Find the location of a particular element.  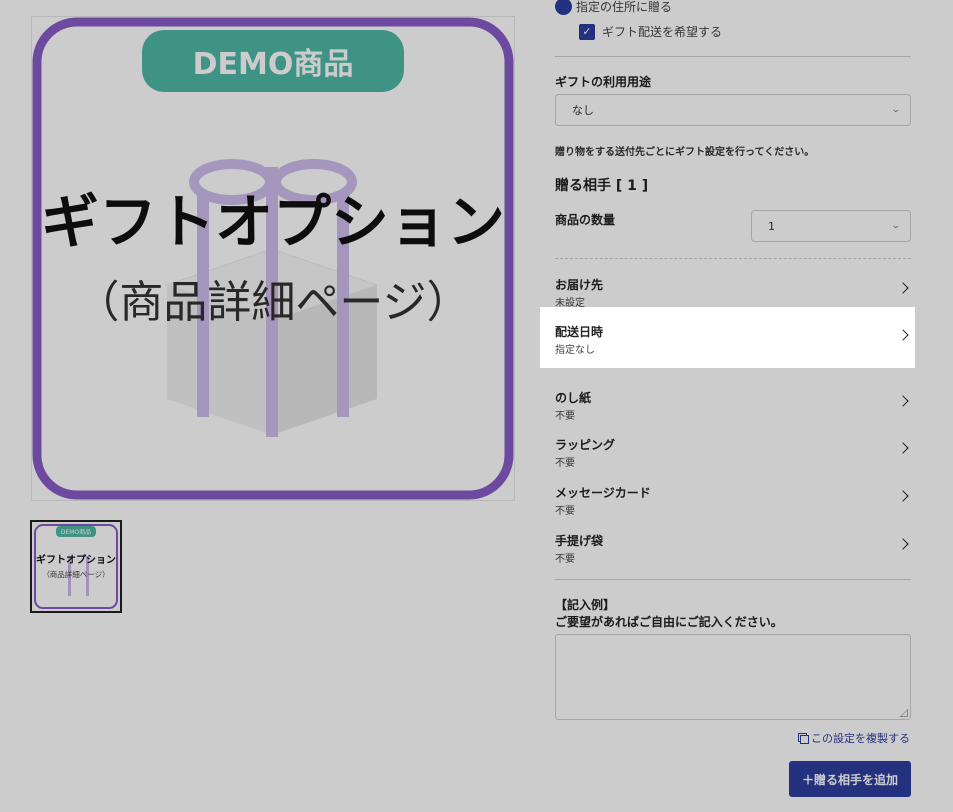

checkbox-checked-icon: ✓ is located at coordinates (587, 31).